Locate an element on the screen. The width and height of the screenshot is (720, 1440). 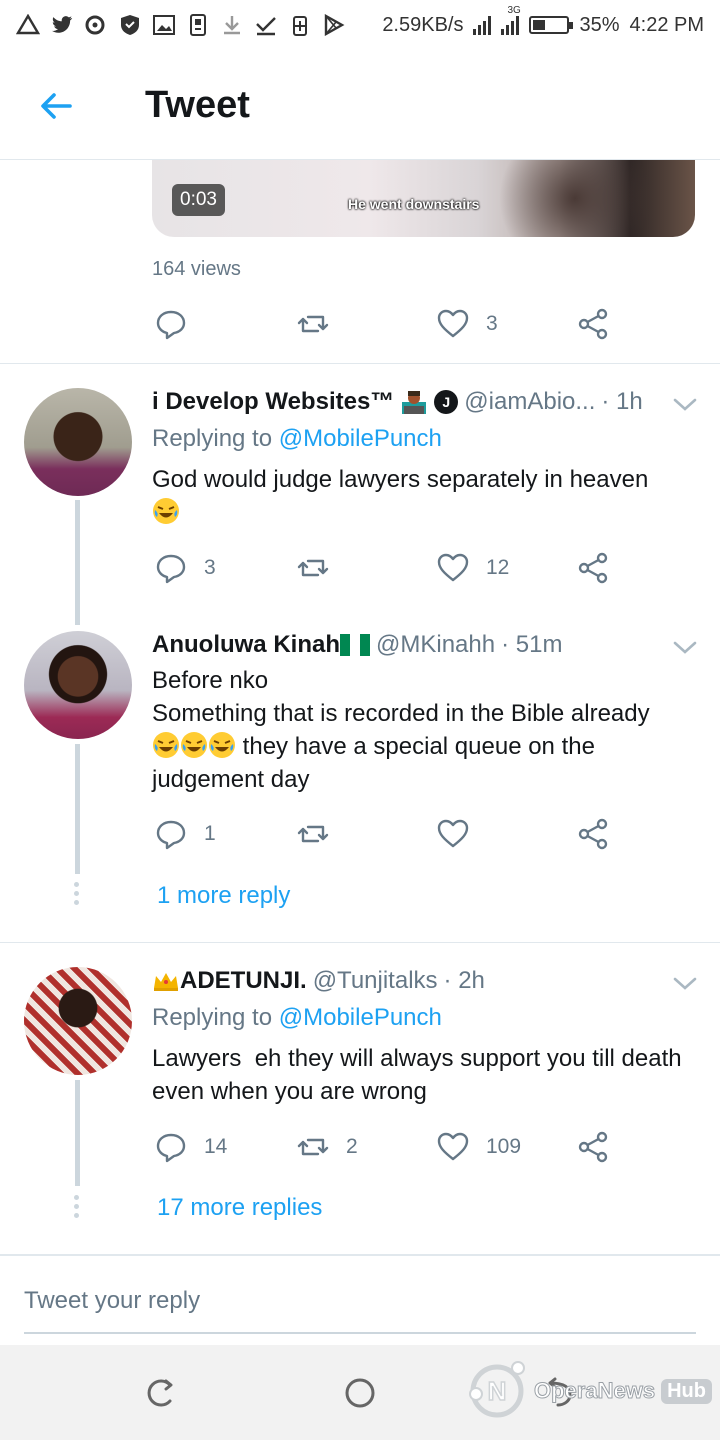
app-header: Tweet is located at coordinates (360, 105).